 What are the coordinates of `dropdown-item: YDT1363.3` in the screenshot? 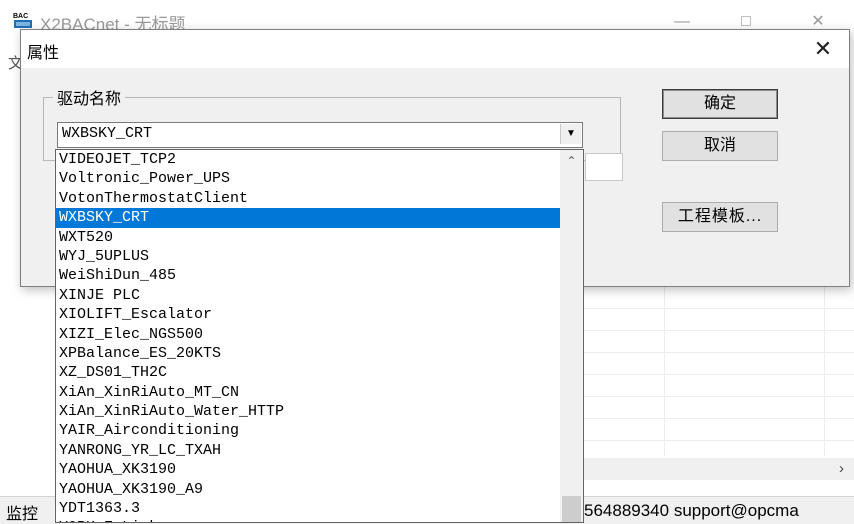 It's located at (308, 508).